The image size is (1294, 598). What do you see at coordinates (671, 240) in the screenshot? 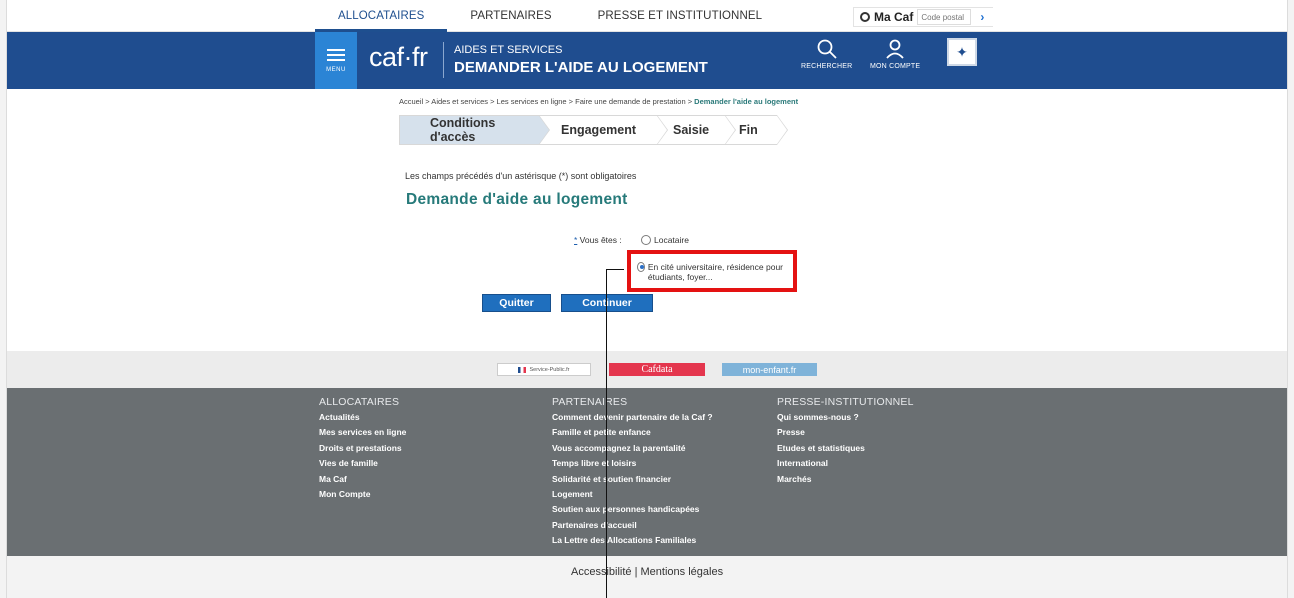
I see `option-label: Locataire` at bounding box center [671, 240].